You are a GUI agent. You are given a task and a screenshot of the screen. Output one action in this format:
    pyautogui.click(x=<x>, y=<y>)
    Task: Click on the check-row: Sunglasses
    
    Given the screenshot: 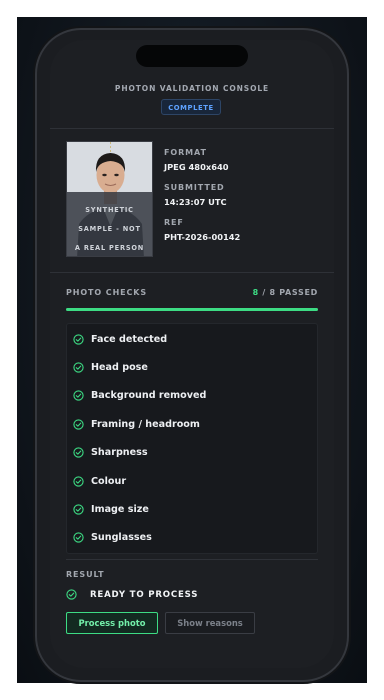 What is the action you would take?
    pyautogui.click(x=192, y=538)
    